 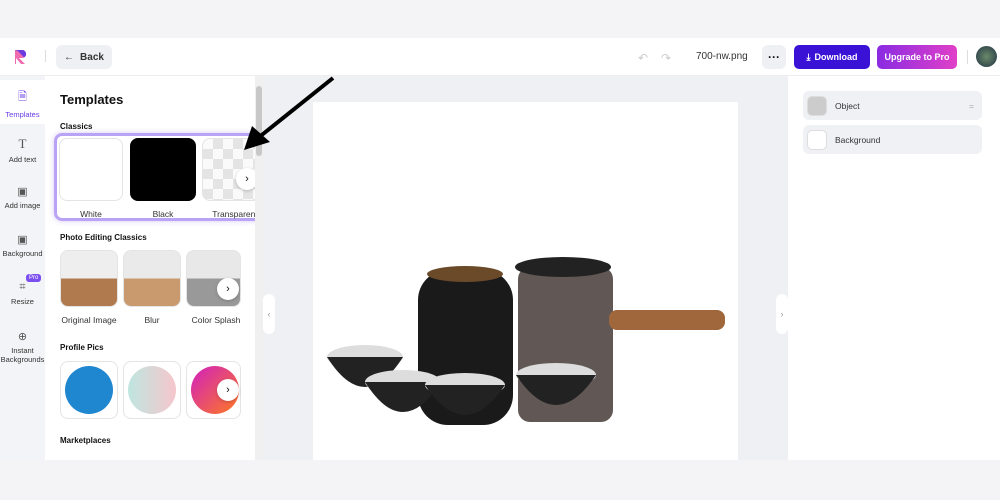 What do you see at coordinates (22, 114) in the screenshot?
I see `rail-label: Templates` at bounding box center [22, 114].